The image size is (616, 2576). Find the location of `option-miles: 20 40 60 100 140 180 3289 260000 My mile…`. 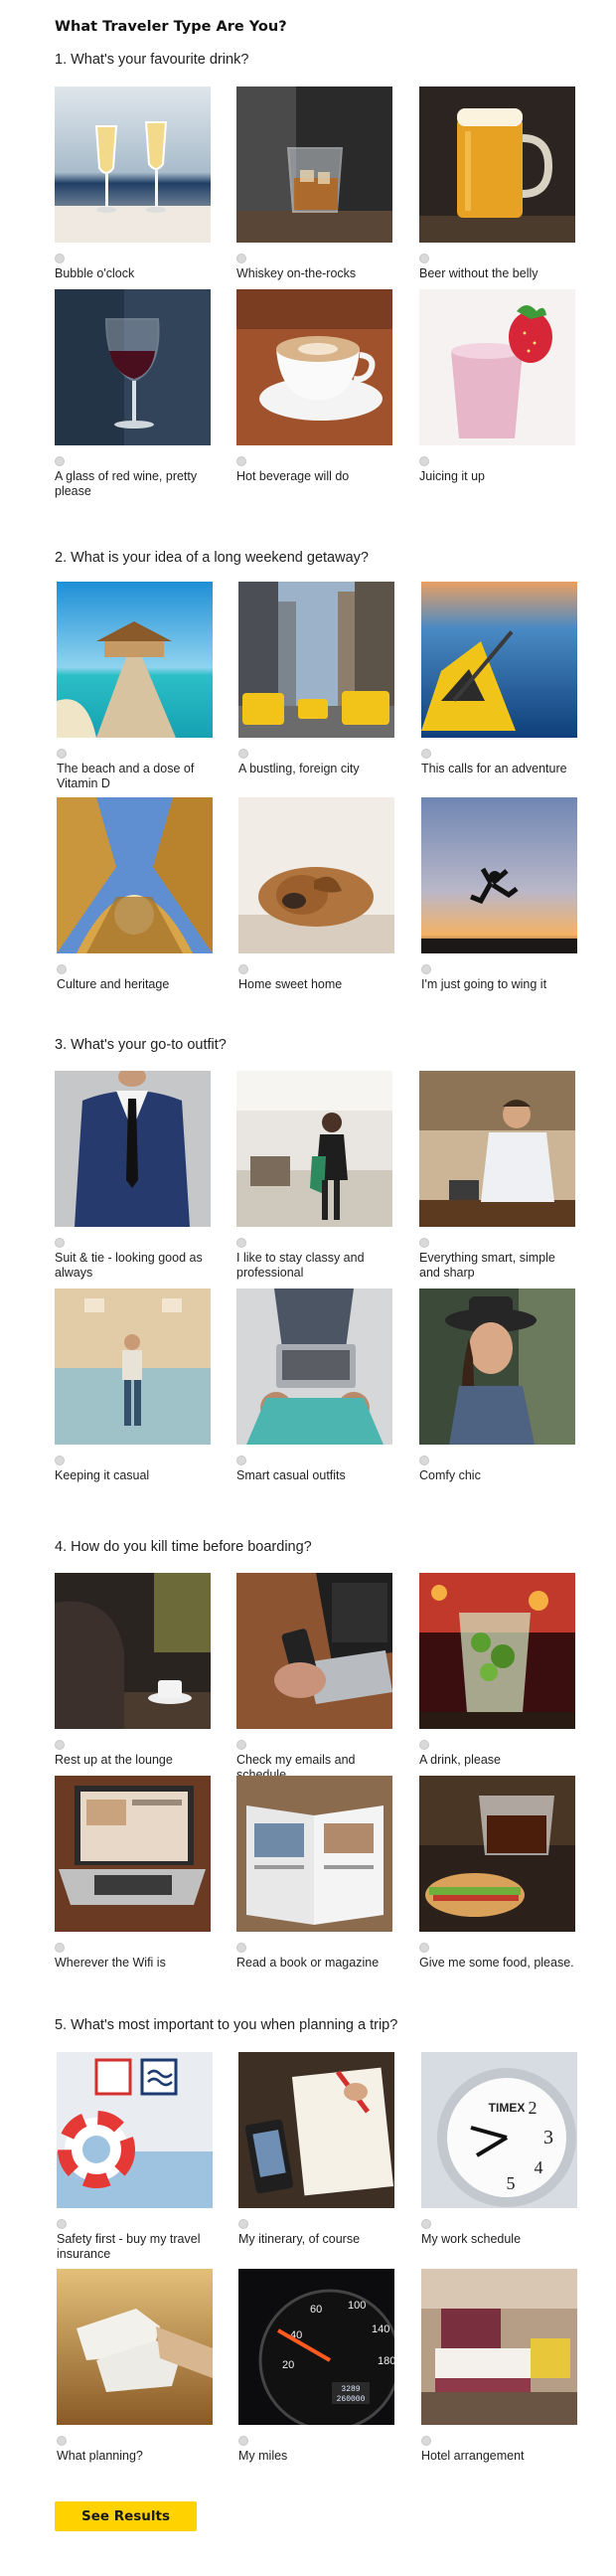

option-miles: 20 40 60 100 140 180 3289 260000 My mile… is located at coordinates (317, 2366).